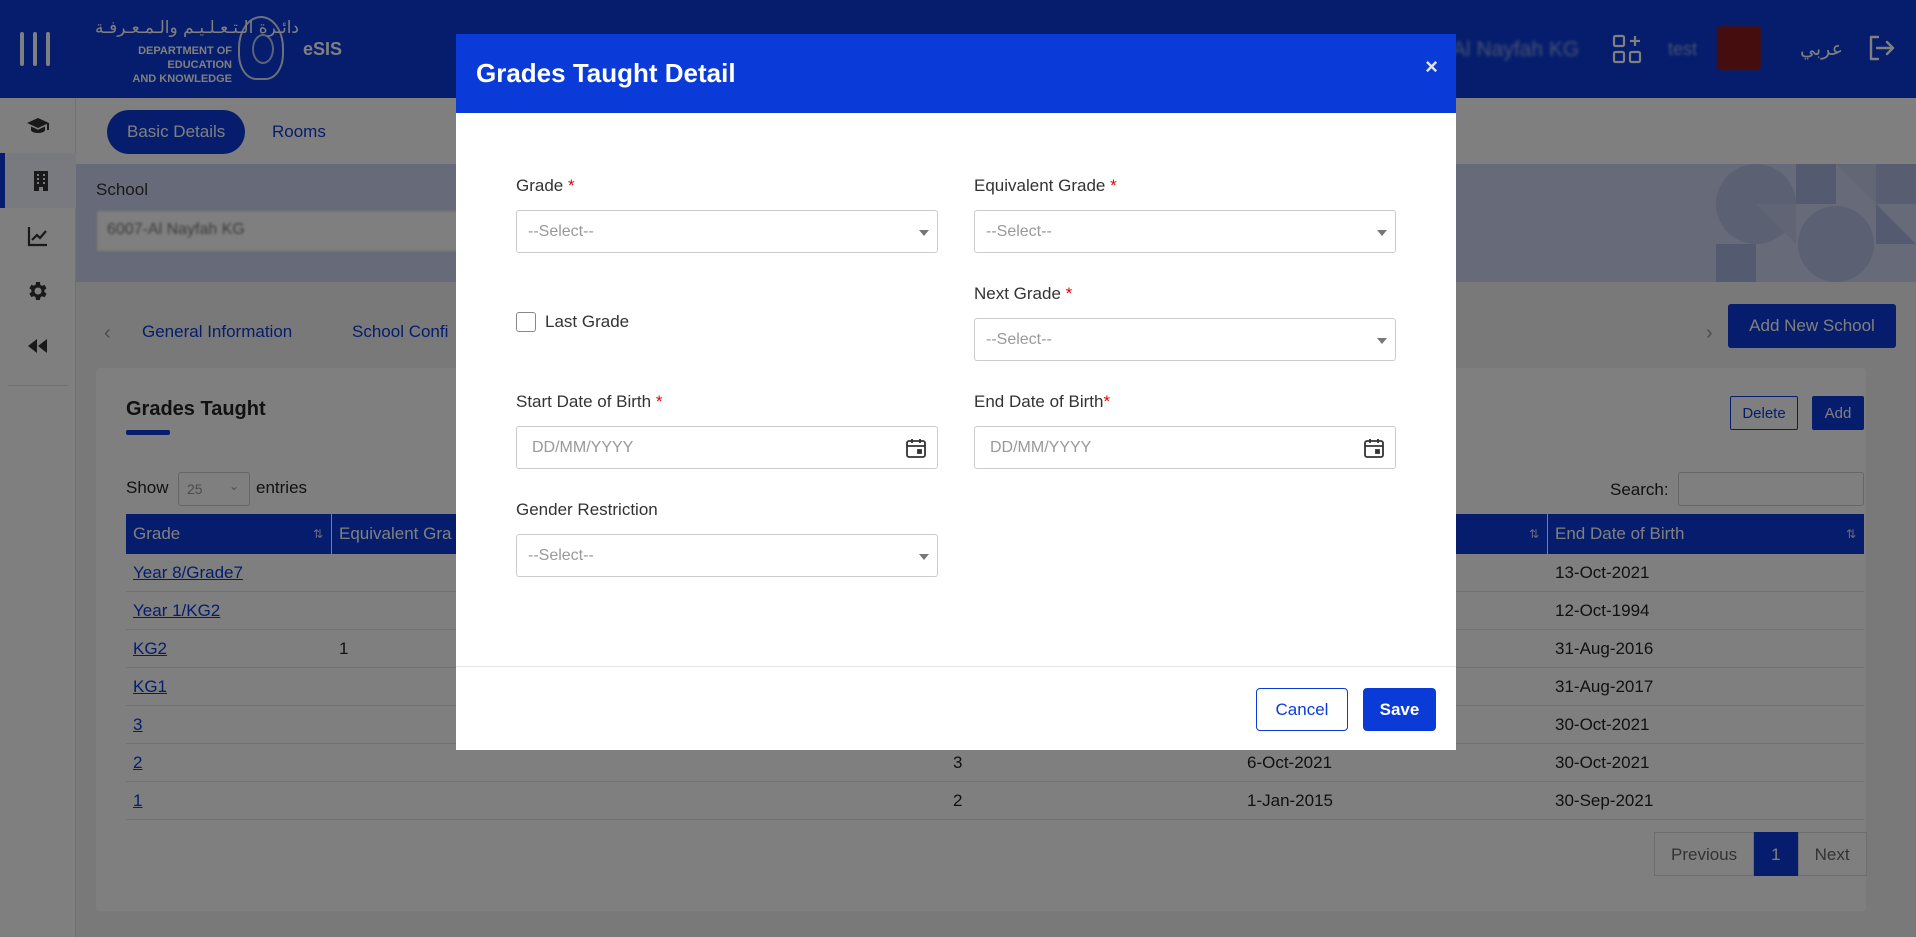  What do you see at coordinates (1041, 447) in the screenshot?
I see `end-dob-placeholder: DD/MM/YYYY` at bounding box center [1041, 447].